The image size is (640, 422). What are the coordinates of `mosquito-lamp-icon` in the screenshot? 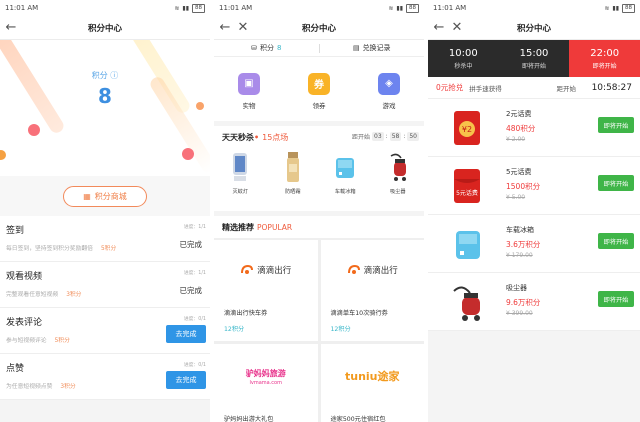 It's located at (240, 167).